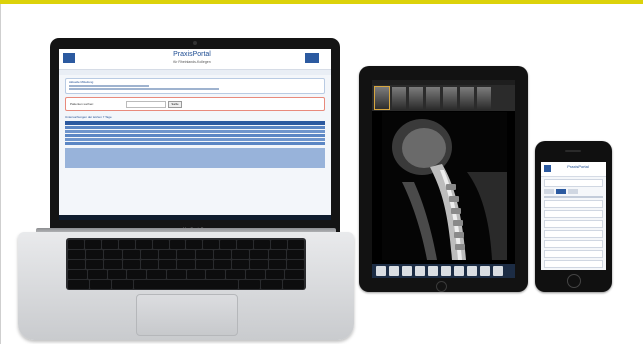 The width and height of the screenshot is (643, 344). Describe the element at coordinates (175, 104) in the screenshot. I see `search-button: Suche` at that location.